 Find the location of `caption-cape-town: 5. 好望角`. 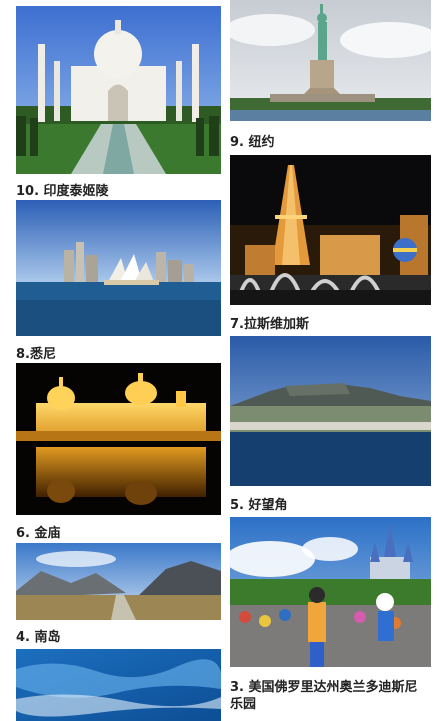

caption-cape-town: 5. 好望角 is located at coordinates (259, 505).